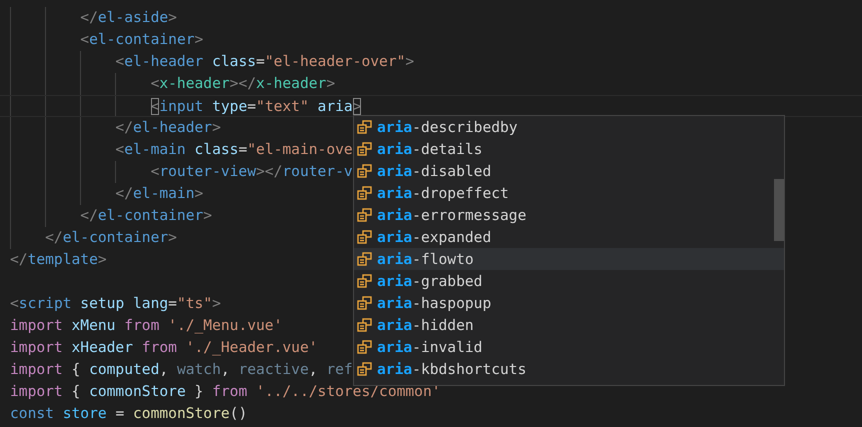  What do you see at coordinates (181, 370) in the screenshot?
I see `code-line: import { computed, watch, reactive, ref` at bounding box center [181, 370].